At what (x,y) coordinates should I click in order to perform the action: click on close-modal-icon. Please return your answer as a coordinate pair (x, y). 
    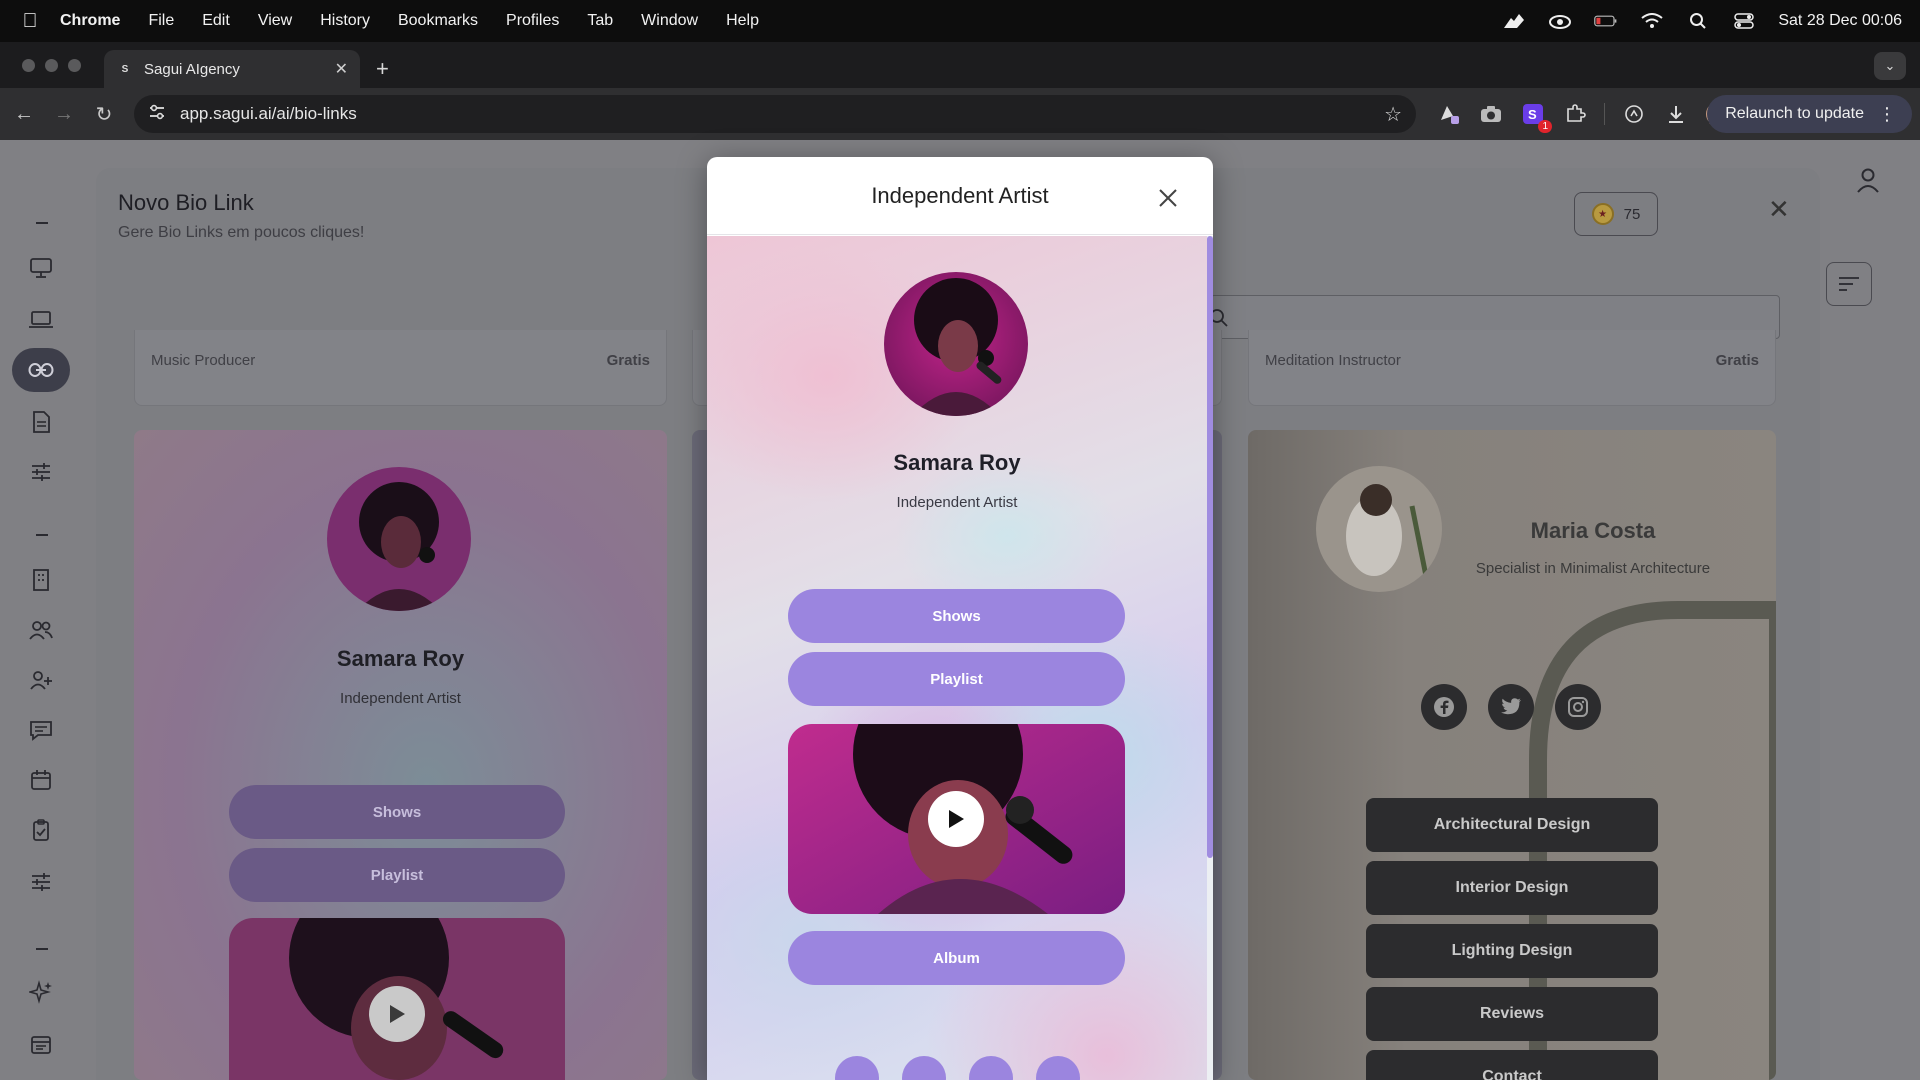
    Looking at the image, I should click on (1168, 198).